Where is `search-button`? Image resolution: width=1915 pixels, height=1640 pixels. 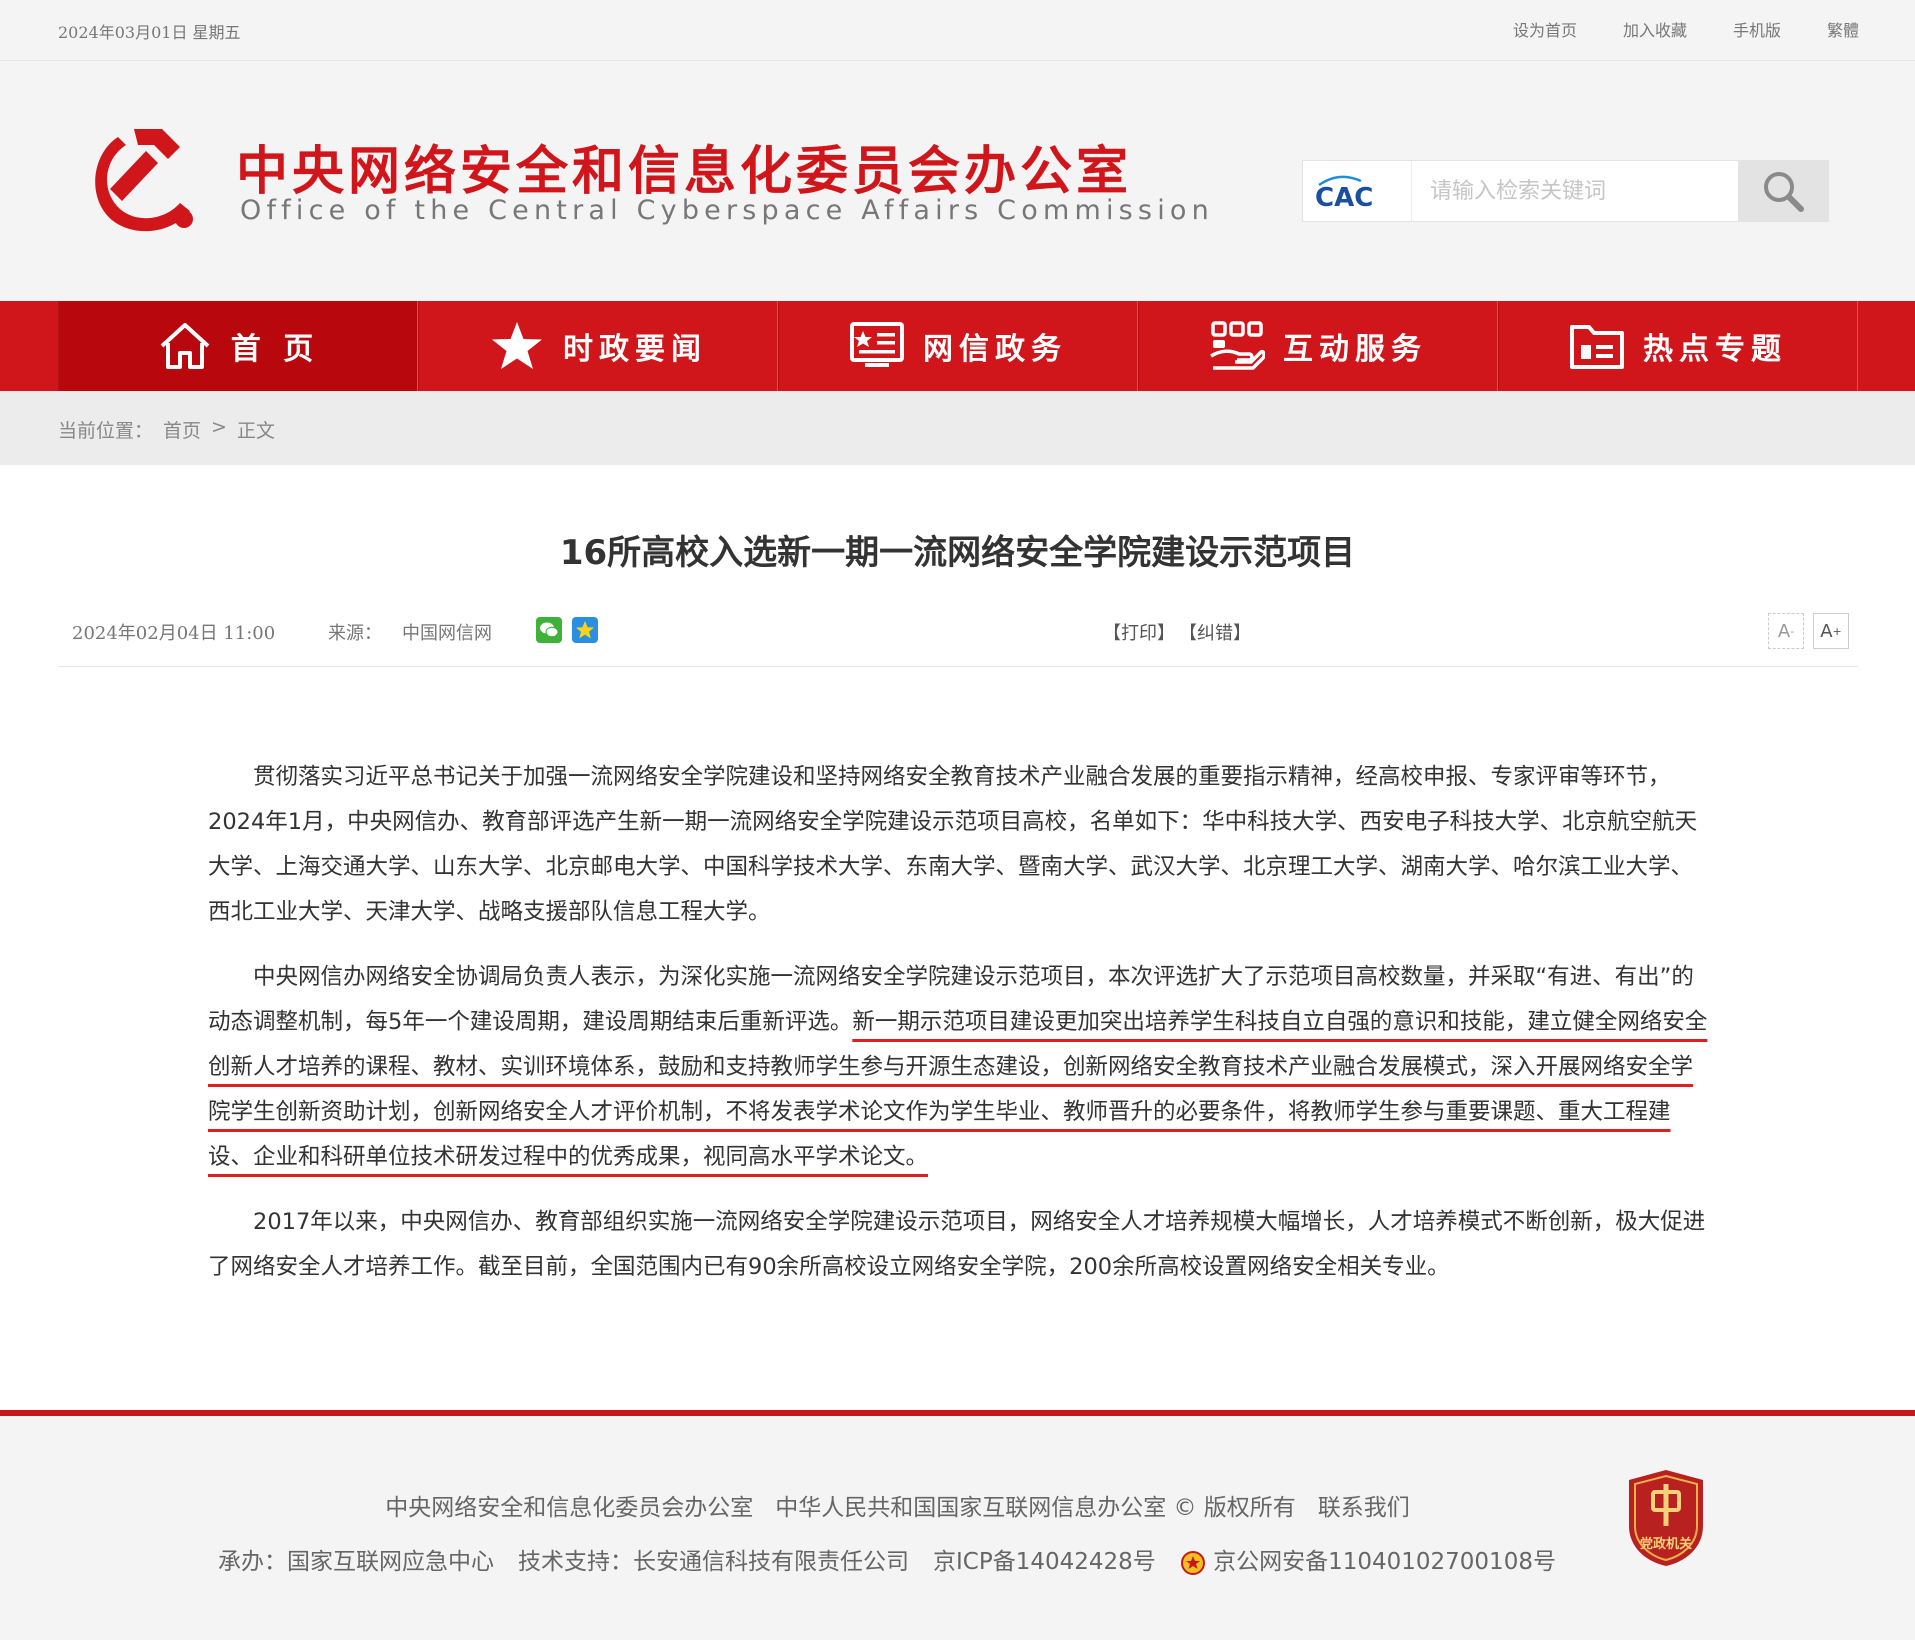
search-button is located at coordinates (1783, 191).